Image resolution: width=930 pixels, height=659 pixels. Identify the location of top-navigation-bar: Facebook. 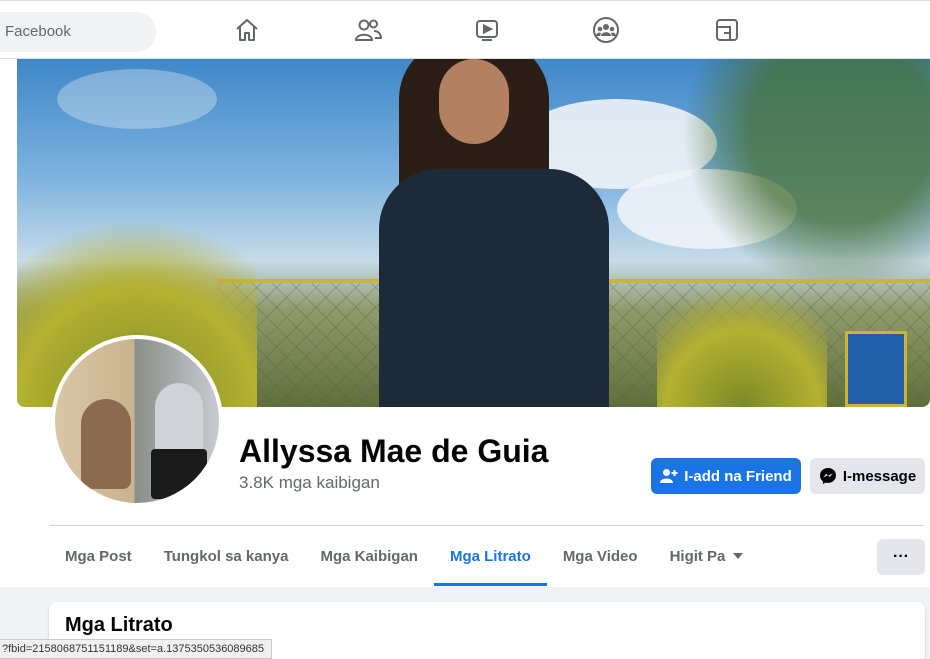
(465, 29).